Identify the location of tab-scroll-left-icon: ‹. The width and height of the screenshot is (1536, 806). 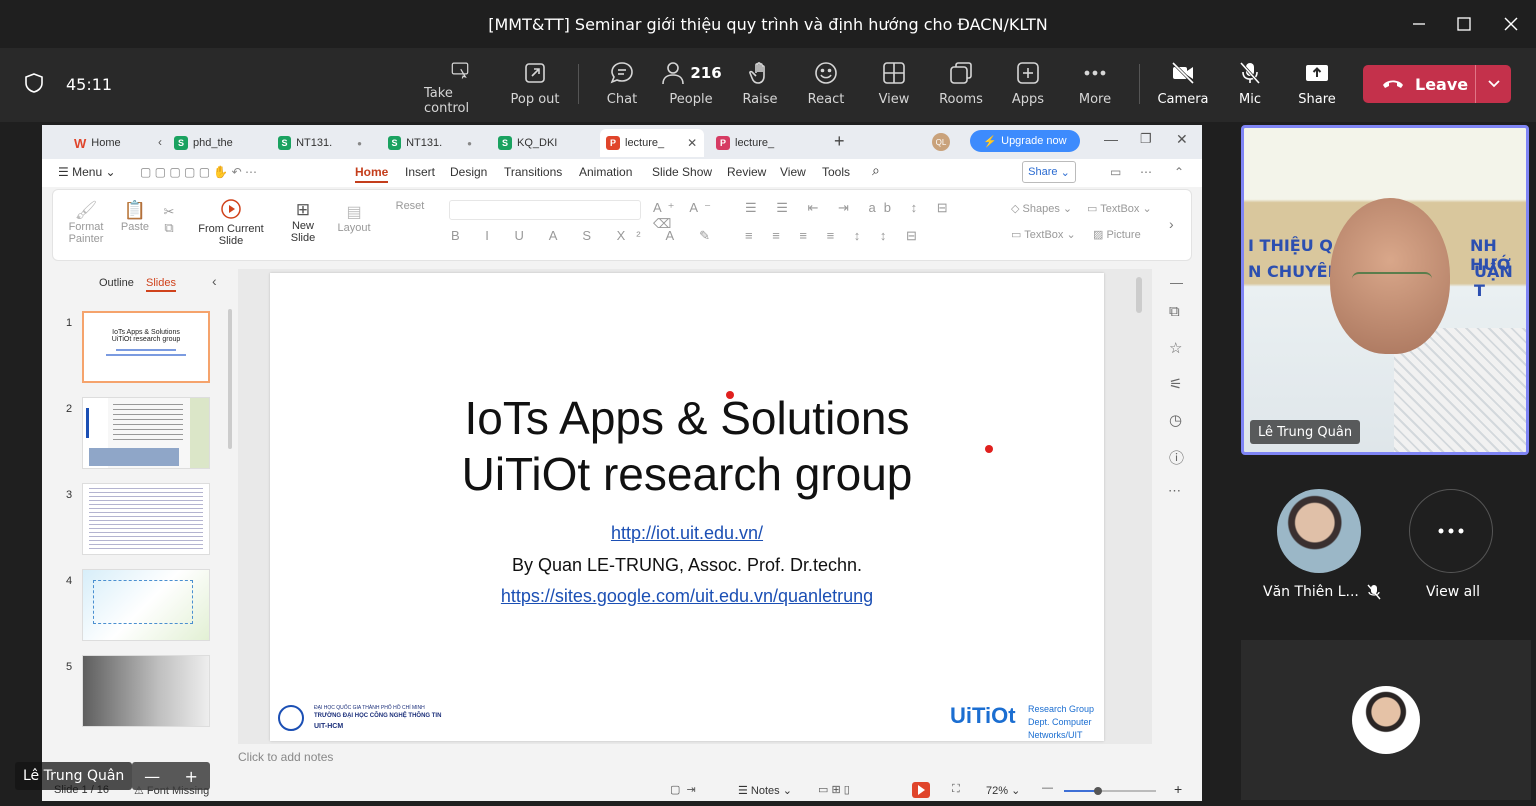
(160, 142).